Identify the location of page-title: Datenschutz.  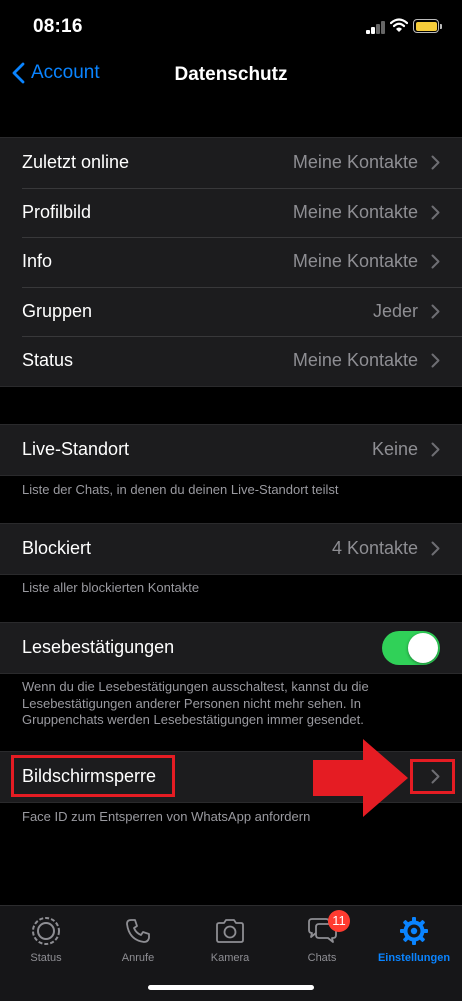
(231, 74).